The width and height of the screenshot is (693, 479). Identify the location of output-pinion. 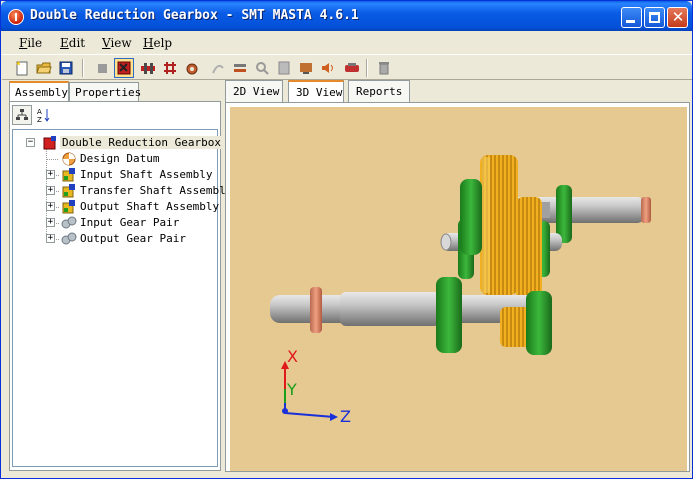
(515, 327).